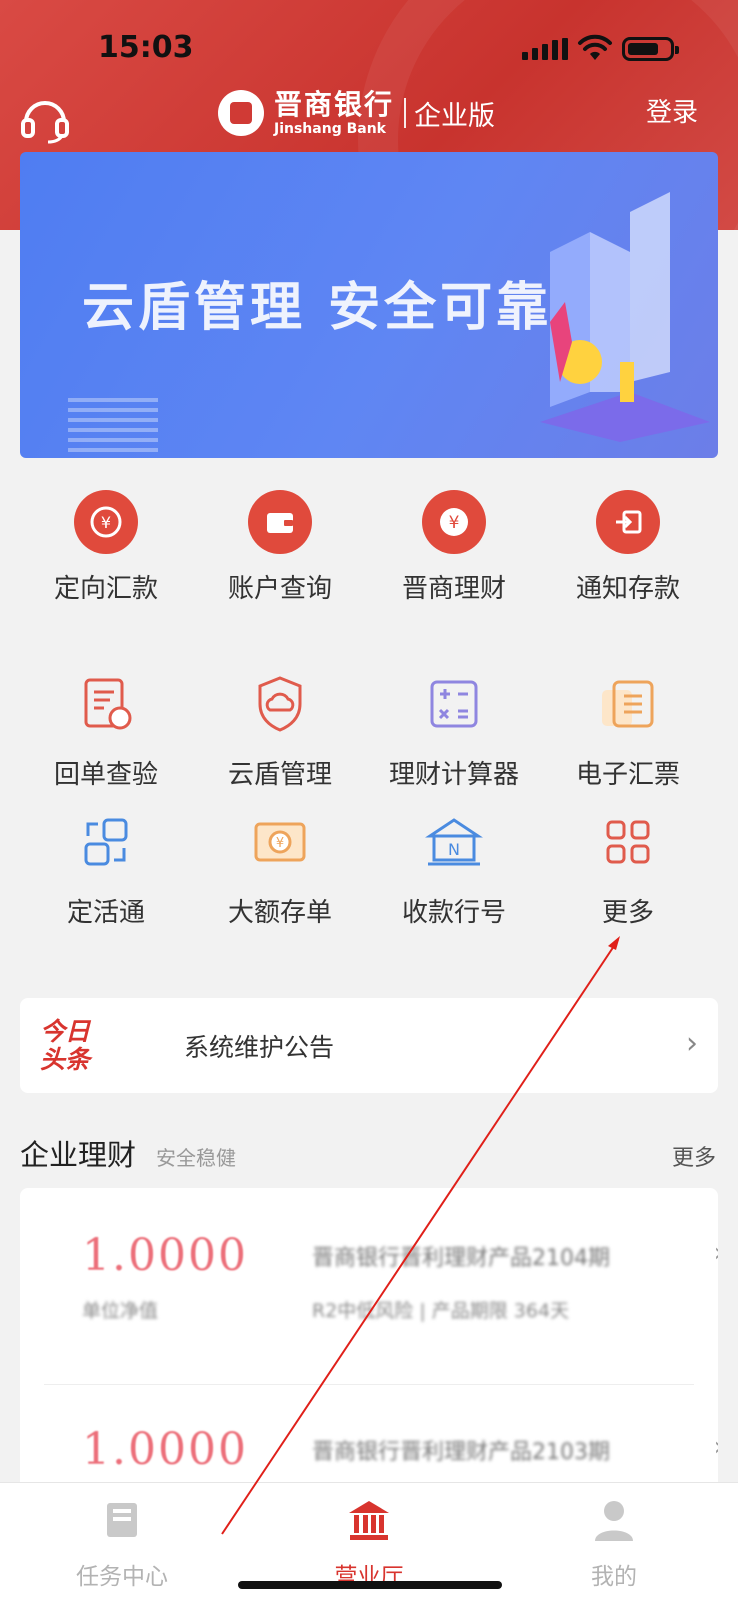  I want to click on banner-decoration, so click(113, 422).